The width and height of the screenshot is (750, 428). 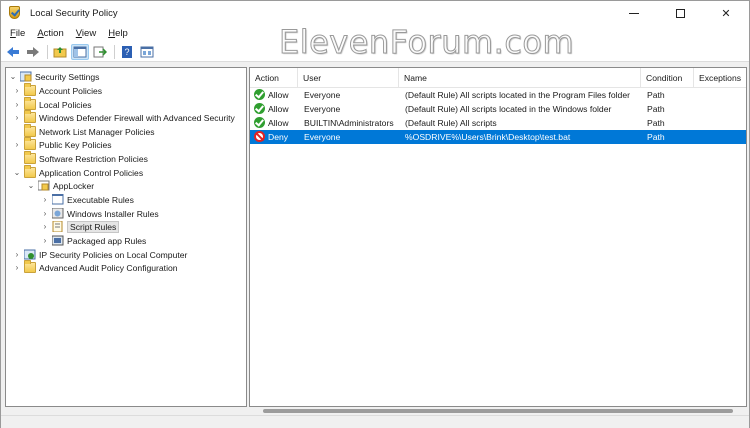 What do you see at coordinates (62, 144) in the screenshot?
I see `tree-item-public-key-policies: › Public Key Policies` at bounding box center [62, 144].